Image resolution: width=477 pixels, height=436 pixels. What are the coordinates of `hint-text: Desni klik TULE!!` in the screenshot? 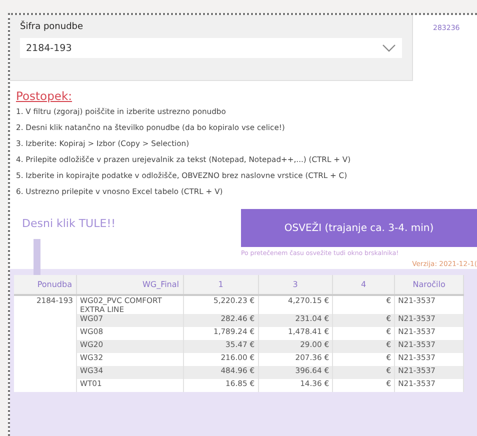 It's located at (68, 224).